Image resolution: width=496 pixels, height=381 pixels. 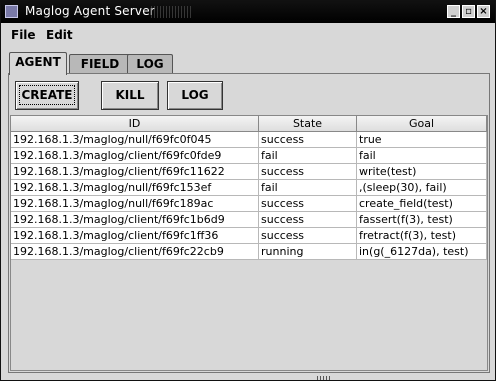 What do you see at coordinates (130, 95) in the screenshot?
I see `kill-button: KILL` at bounding box center [130, 95].